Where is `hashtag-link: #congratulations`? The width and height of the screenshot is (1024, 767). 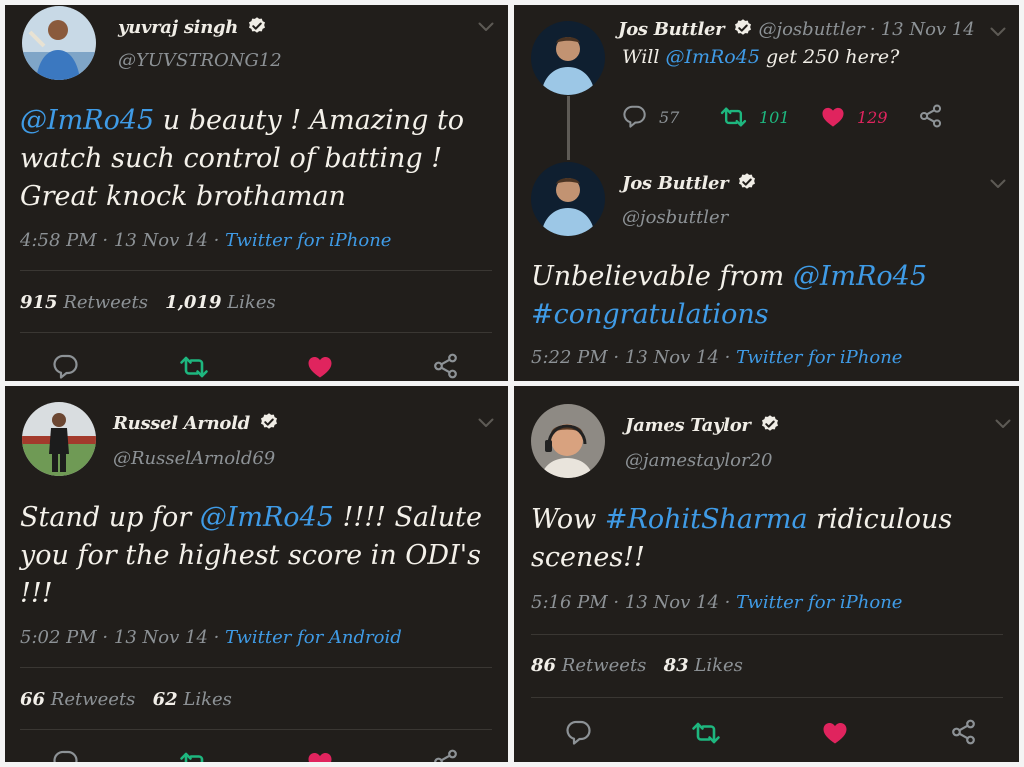 hashtag-link: #congratulations is located at coordinates (650, 314).